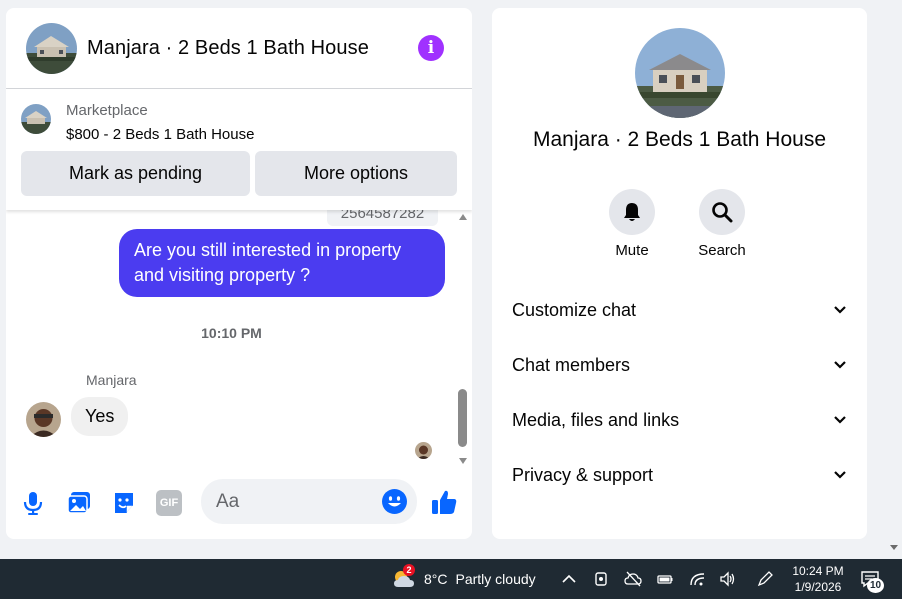 The width and height of the screenshot is (902, 599). I want to click on search-action: Search, so click(722, 224).